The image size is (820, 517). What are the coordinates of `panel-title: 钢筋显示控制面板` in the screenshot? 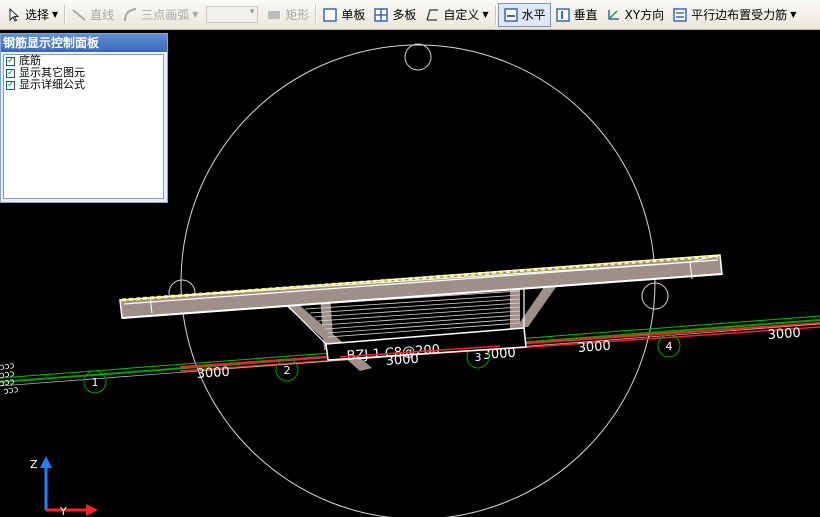 It's located at (84, 43).